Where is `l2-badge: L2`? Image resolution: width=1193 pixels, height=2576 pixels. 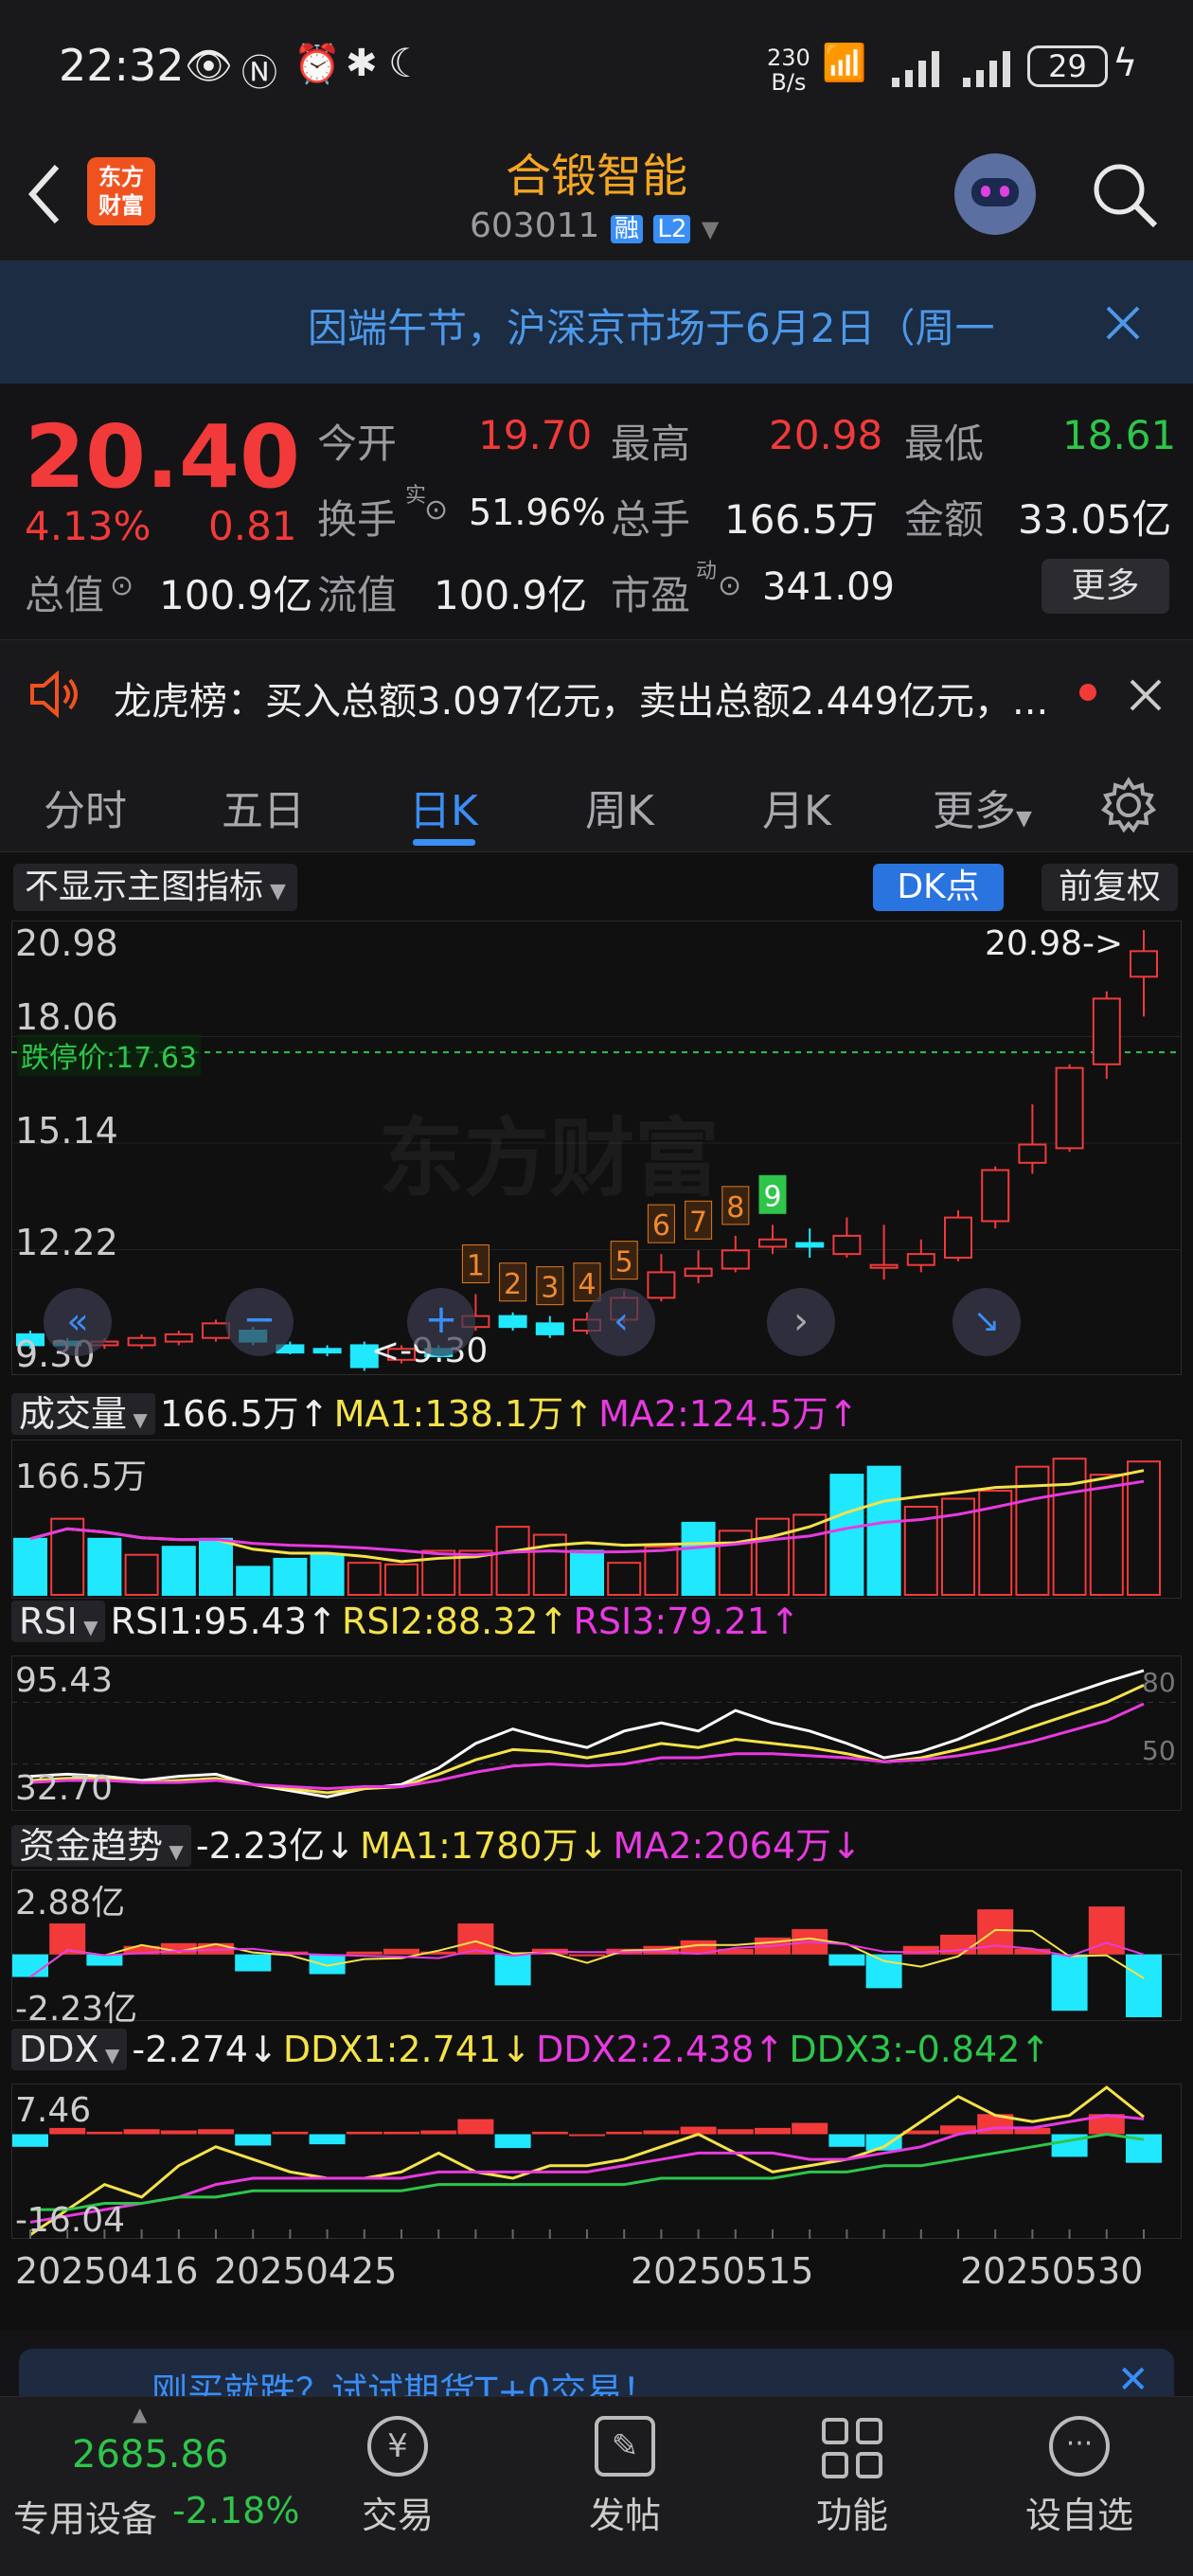
l2-badge: L2 is located at coordinates (672, 229).